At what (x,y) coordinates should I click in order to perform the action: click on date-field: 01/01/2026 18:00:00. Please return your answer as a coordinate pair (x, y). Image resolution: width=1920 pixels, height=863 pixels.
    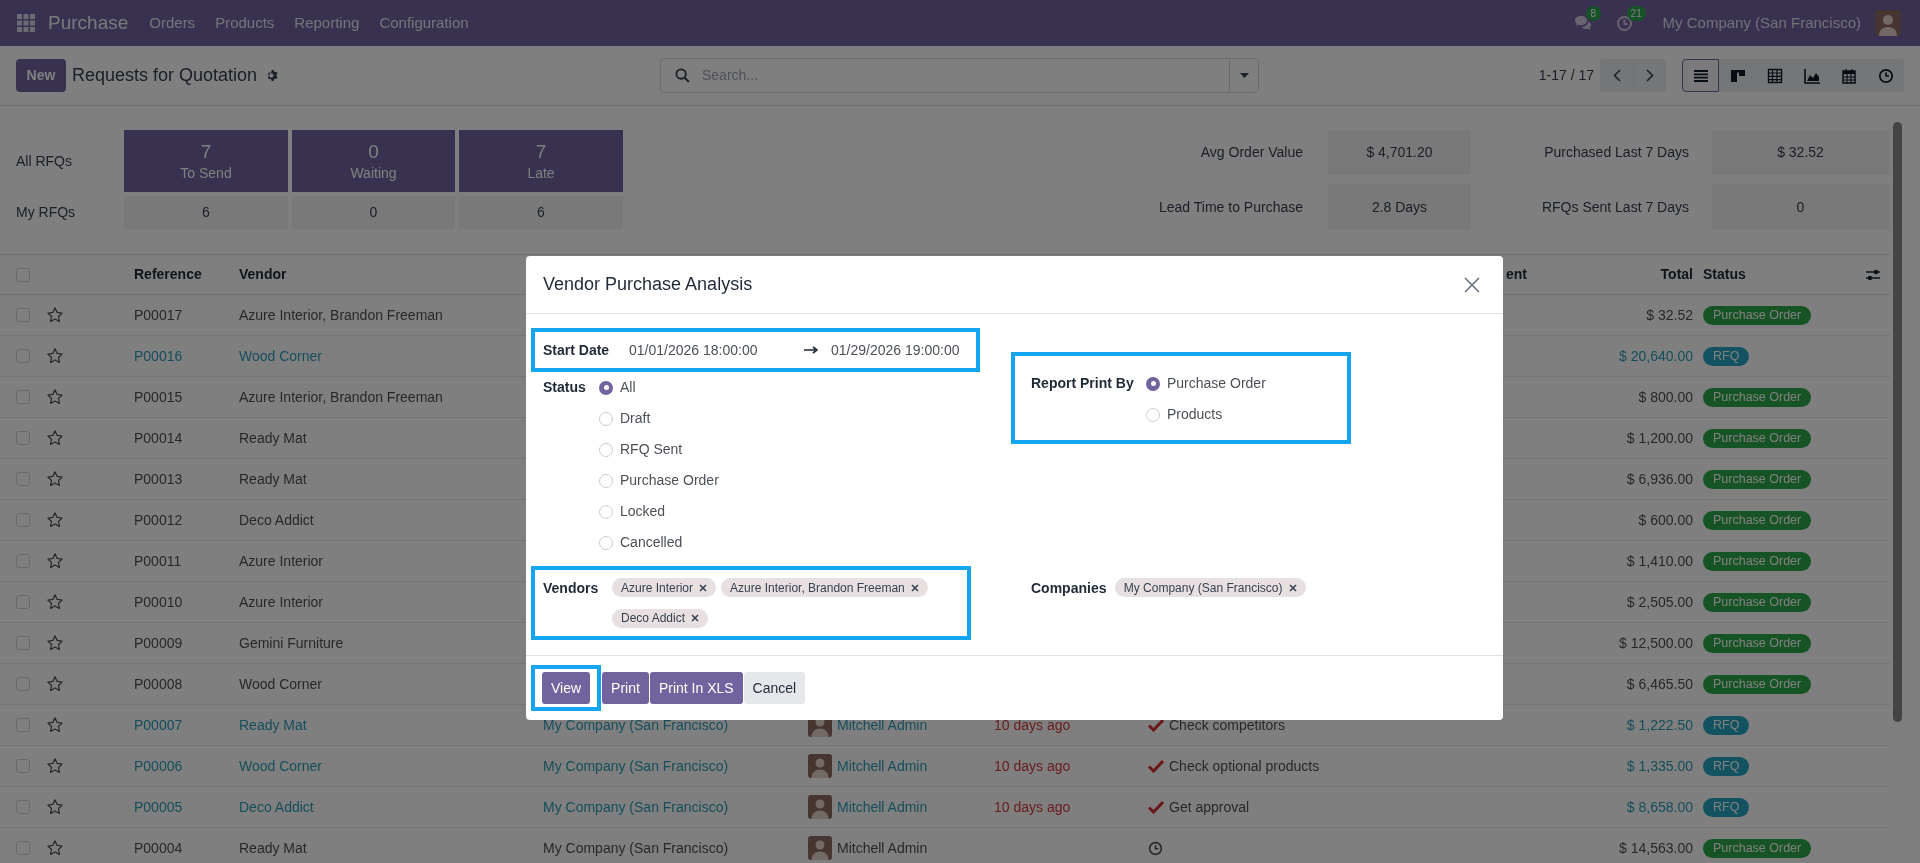
    Looking at the image, I should click on (716, 350).